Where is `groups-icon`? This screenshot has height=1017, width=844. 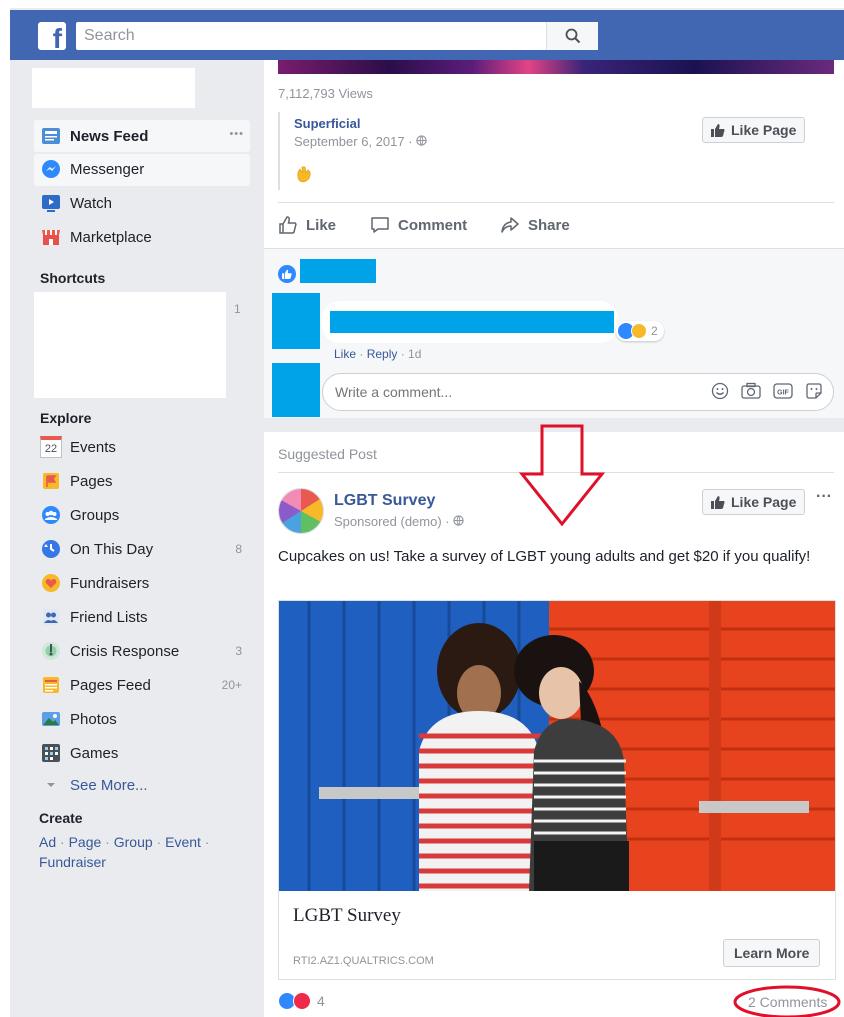
groups-icon is located at coordinates (51, 515).